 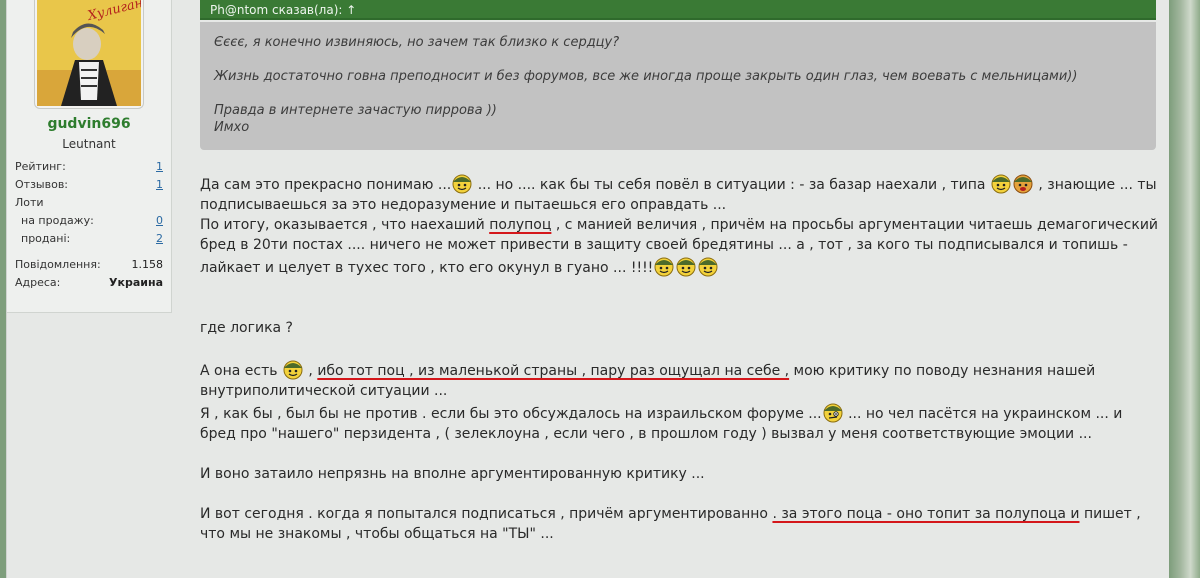 I want to click on soldier-confused-smiley-icon, so click(x=833, y=413).